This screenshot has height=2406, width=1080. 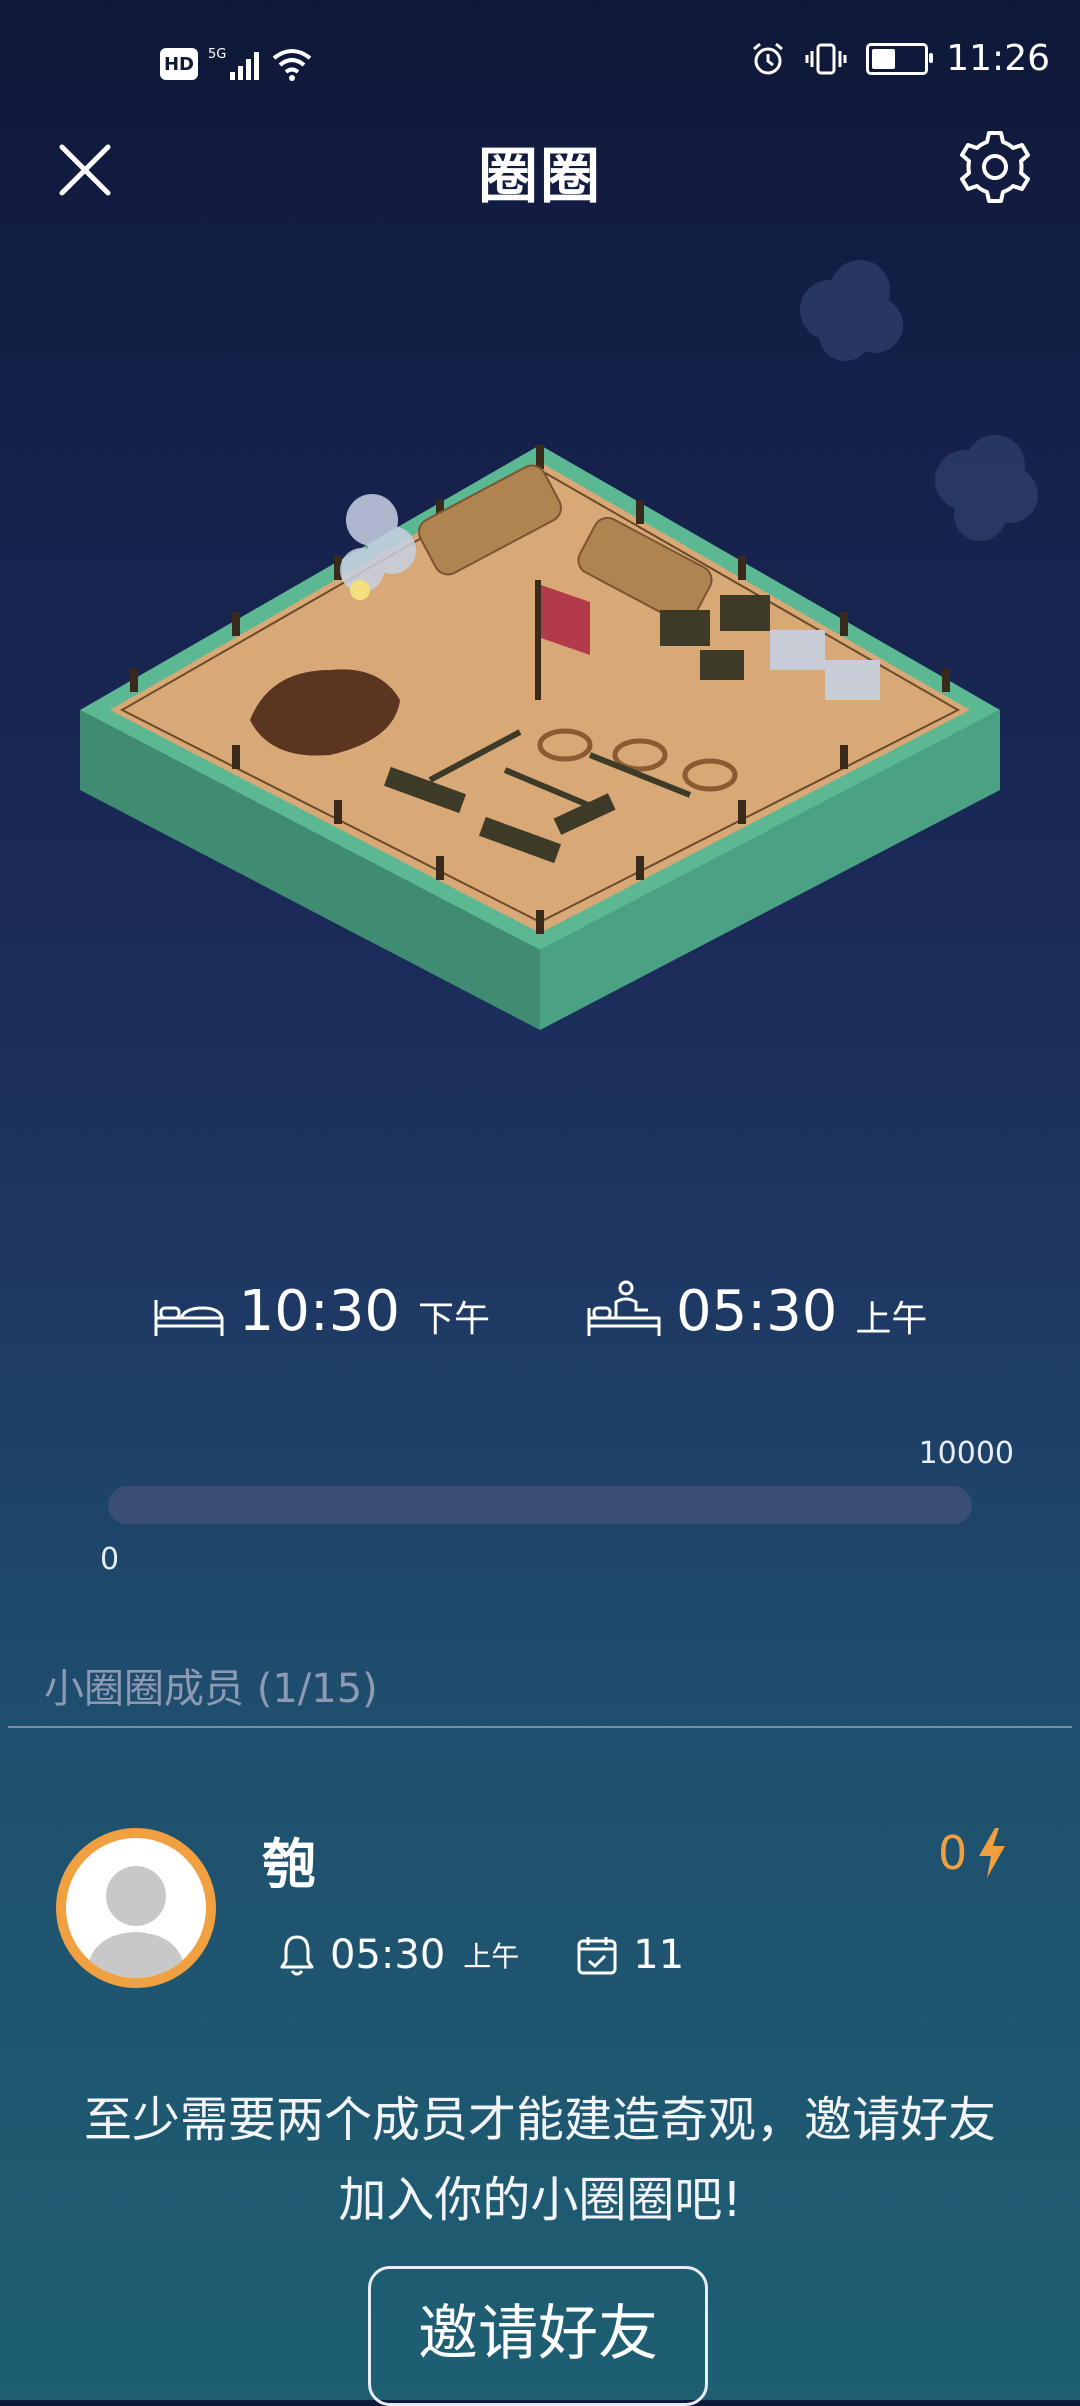 What do you see at coordinates (768, 58) in the screenshot?
I see `alarm-clock-icon` at bounding box center [768, 58].